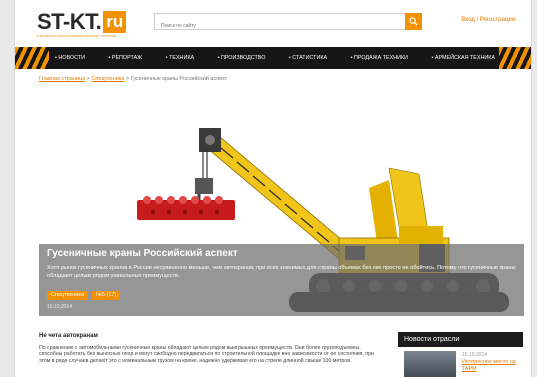  Describe the element at coordinates (379, 58) in the screenshot. I see `nav-item-sales: ПРОДАЖА ТЕХНИКИ` at that location.